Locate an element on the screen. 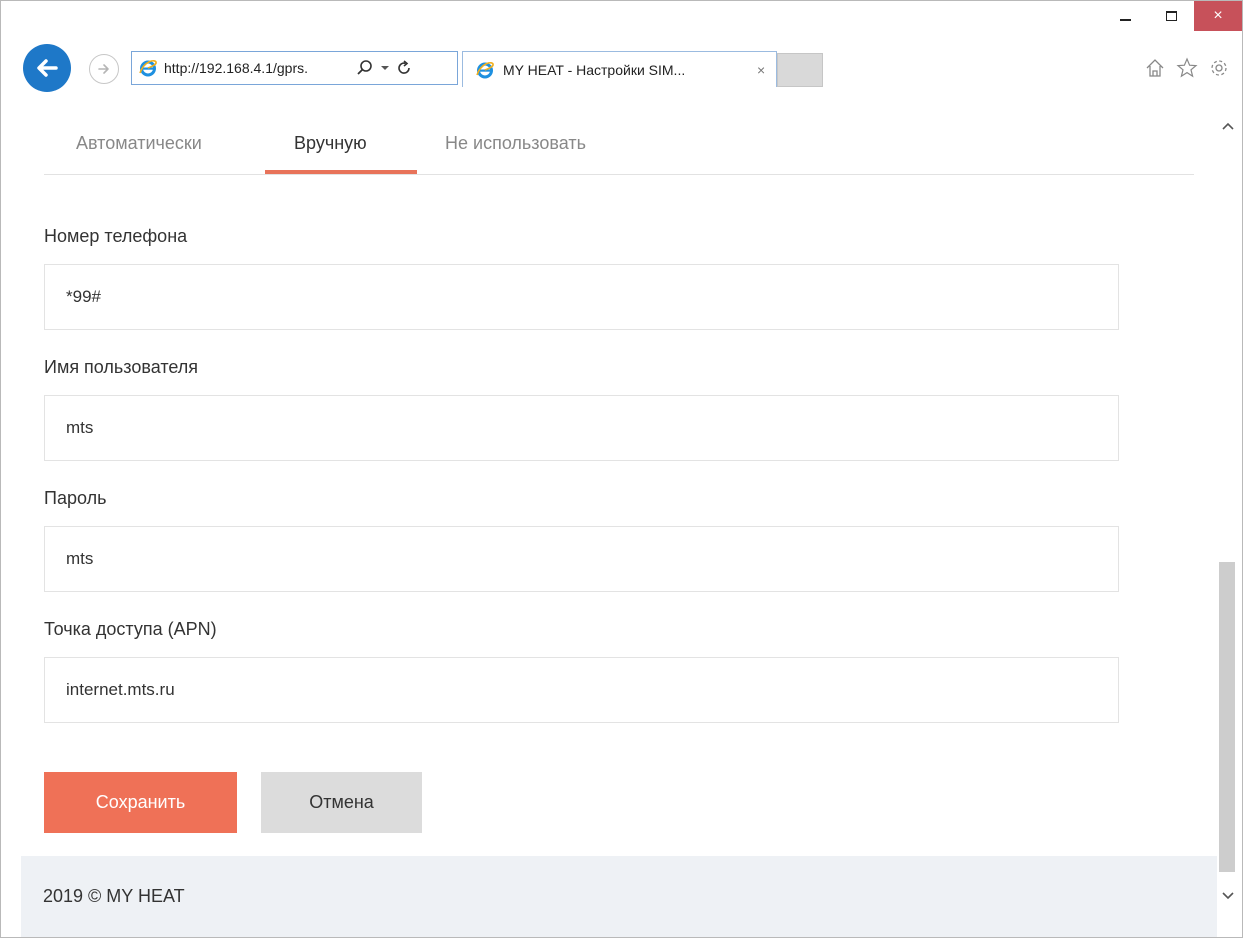 Image resolution: width=1243 pixels, height=938 pixels. tab-not-use: Не использовать is located at coordinates (515, 143).